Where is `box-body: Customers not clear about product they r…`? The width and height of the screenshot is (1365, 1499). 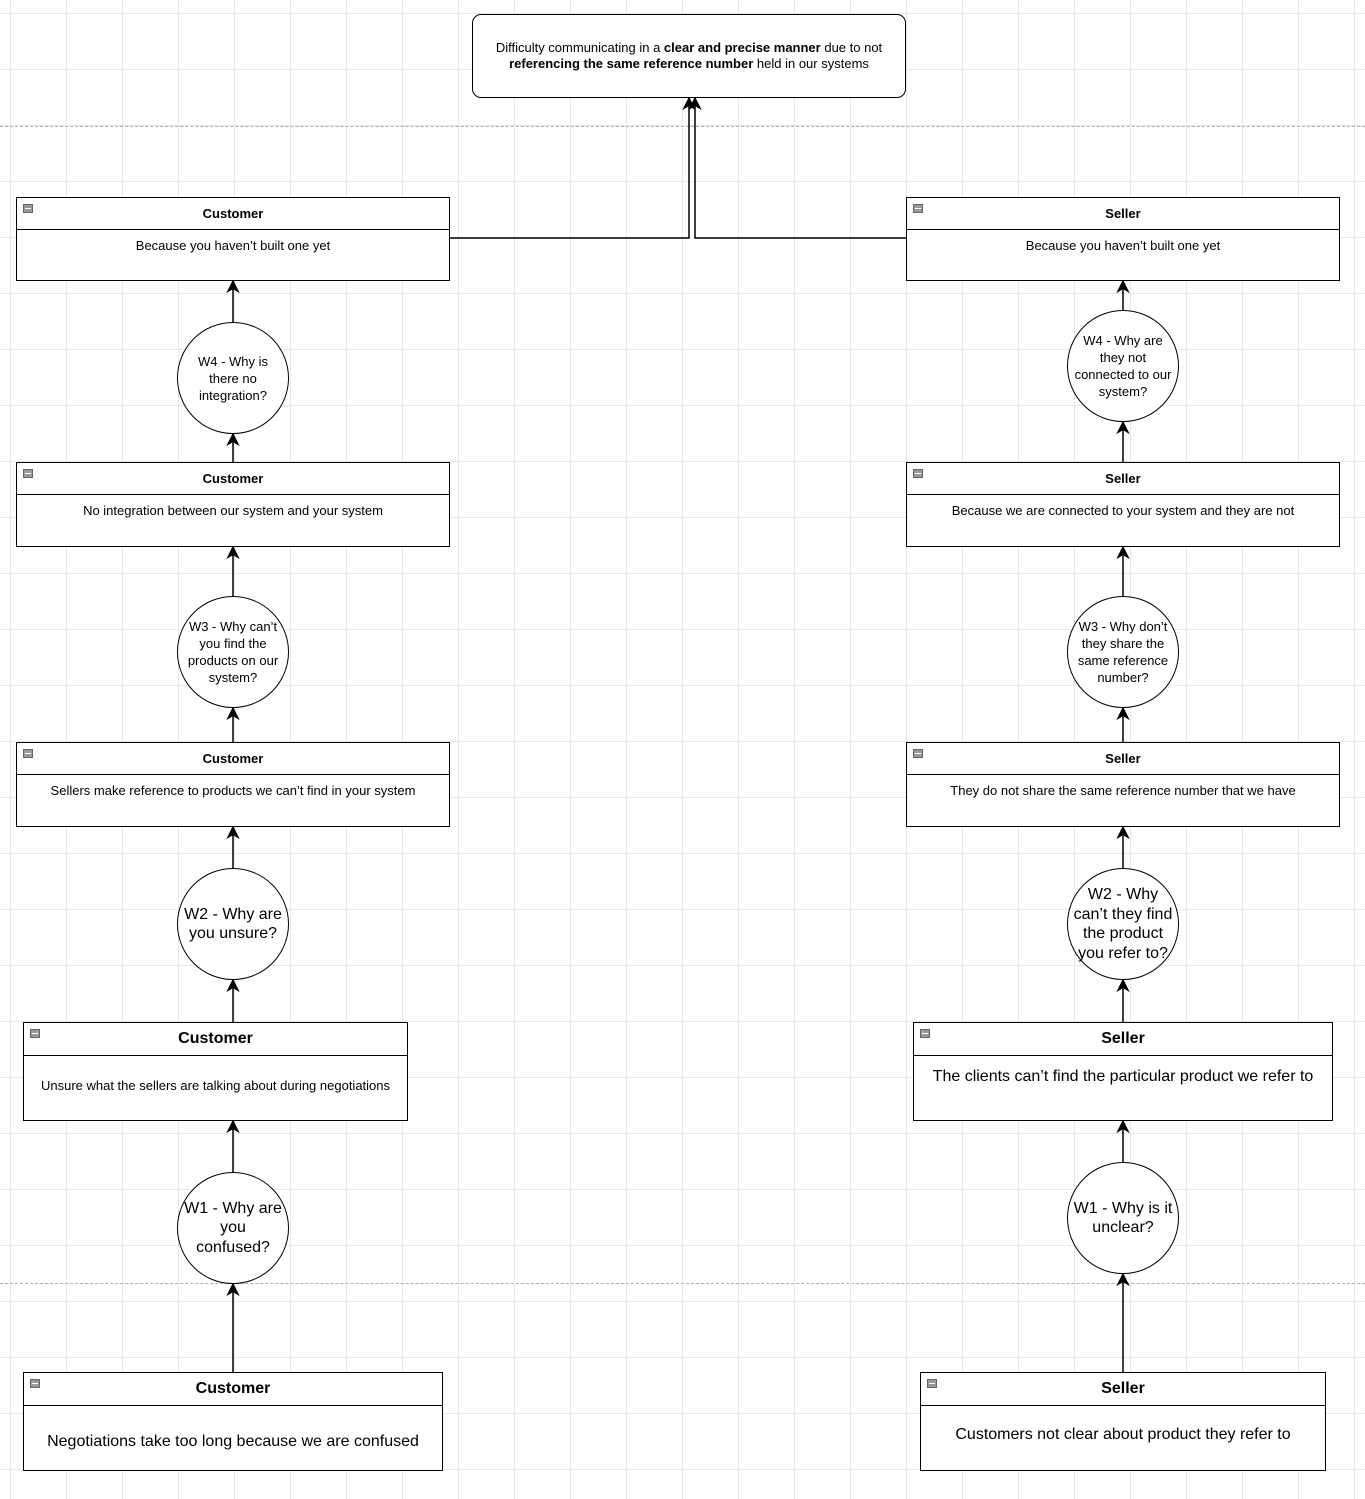
box-body: Customers not clear about product they r… is located at coordinates (1123, 1434).